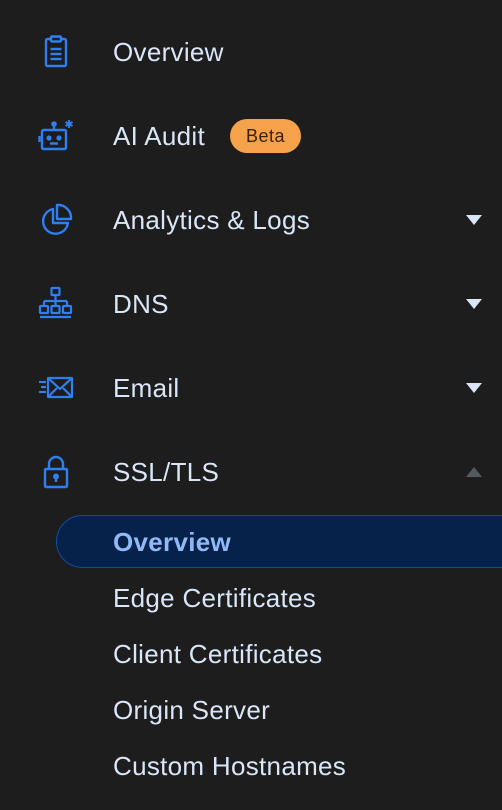  What do you see at coordinates (266, 136) in the screenshot?
I see `beta-badge: Beta` at bounding box center [266, 136].